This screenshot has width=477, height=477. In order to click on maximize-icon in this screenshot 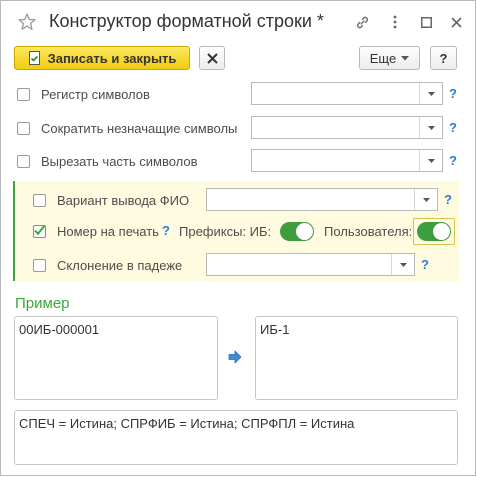, I will do `click(426, 22)`.